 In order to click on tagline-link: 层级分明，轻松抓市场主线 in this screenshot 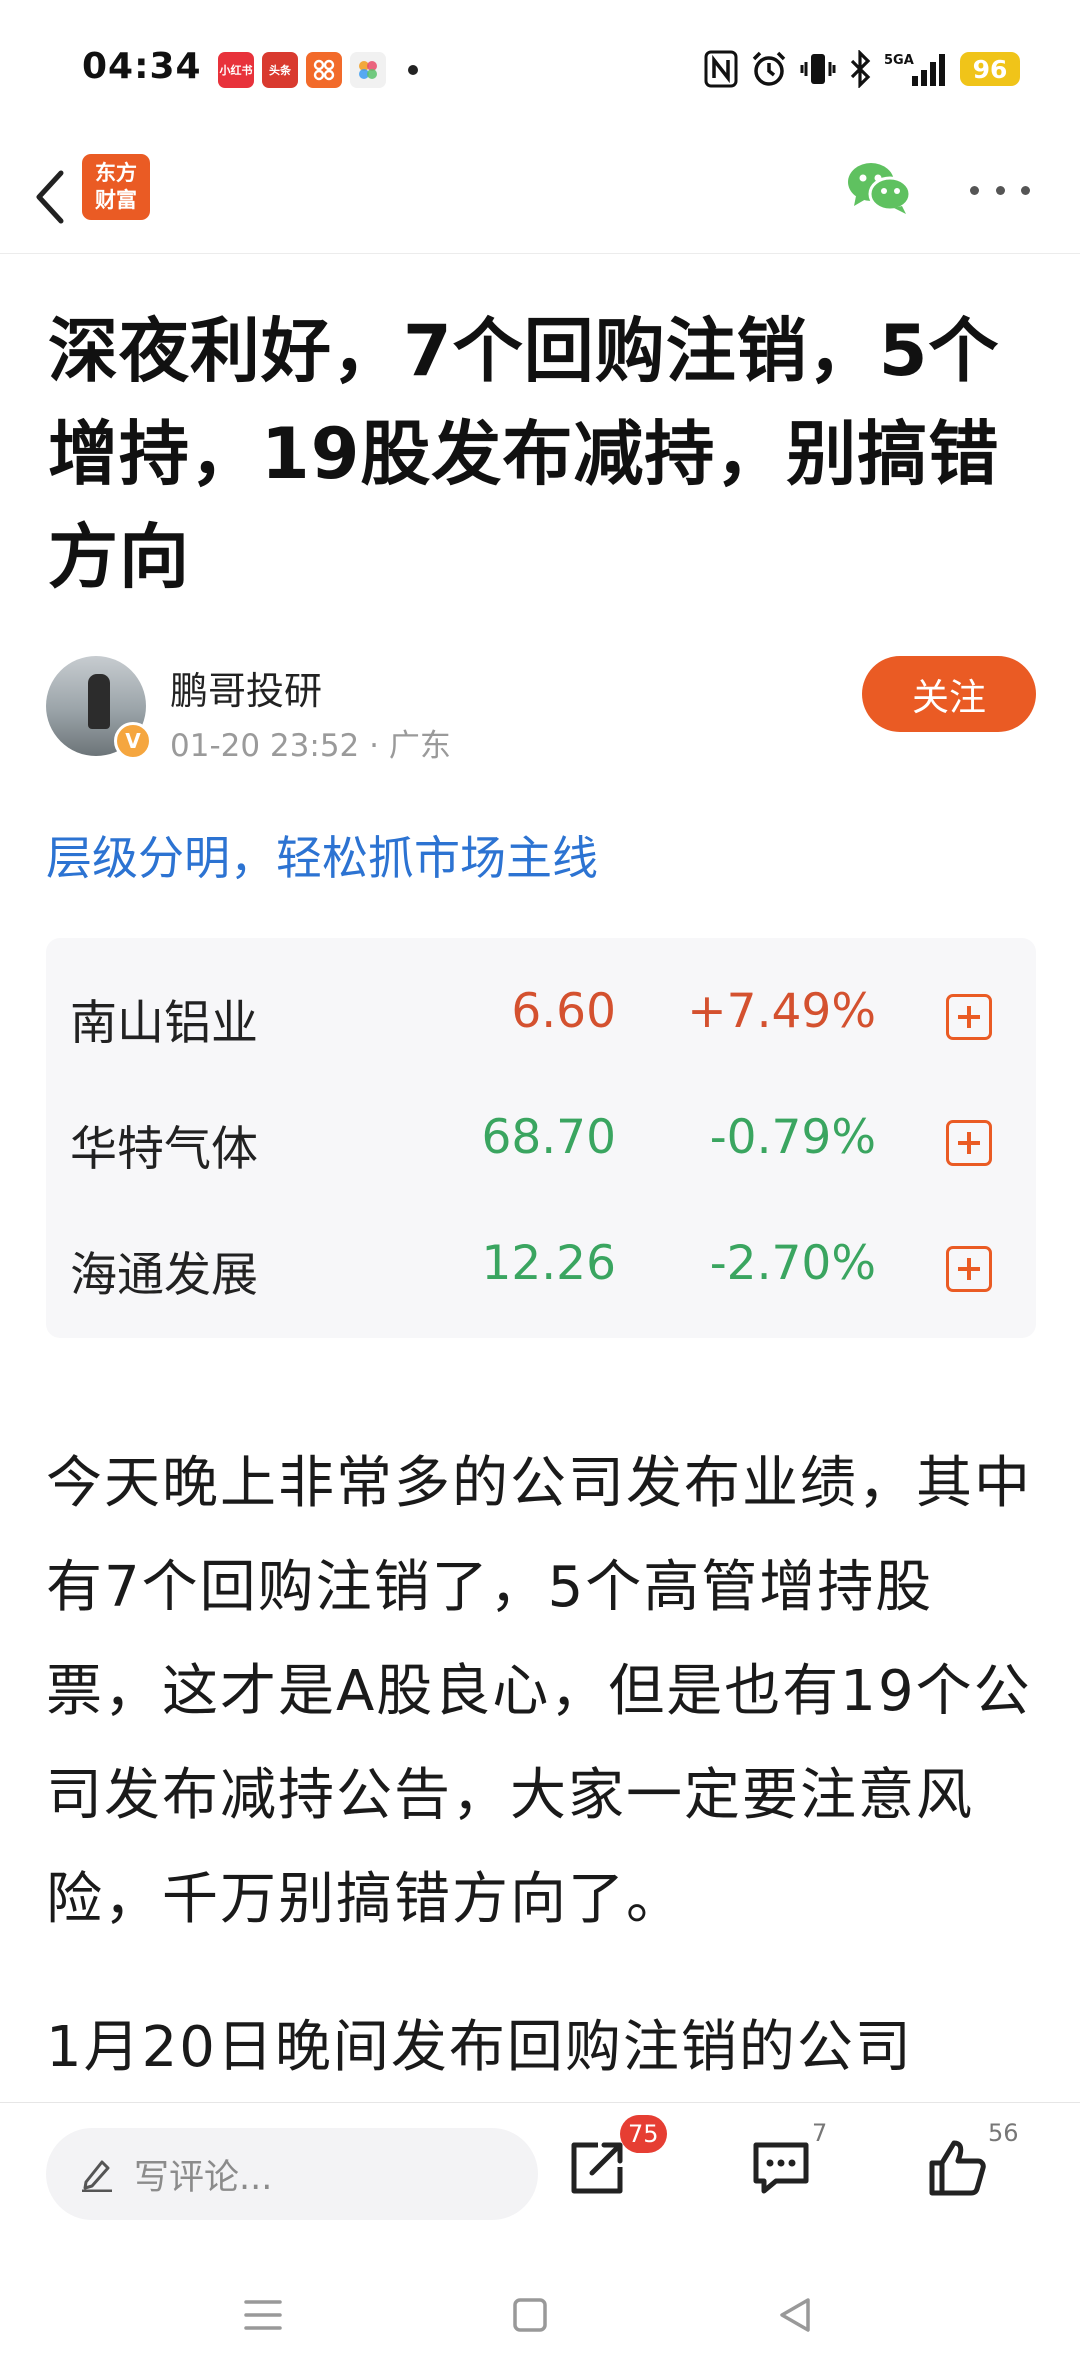, I will do `click(322, 855)`.